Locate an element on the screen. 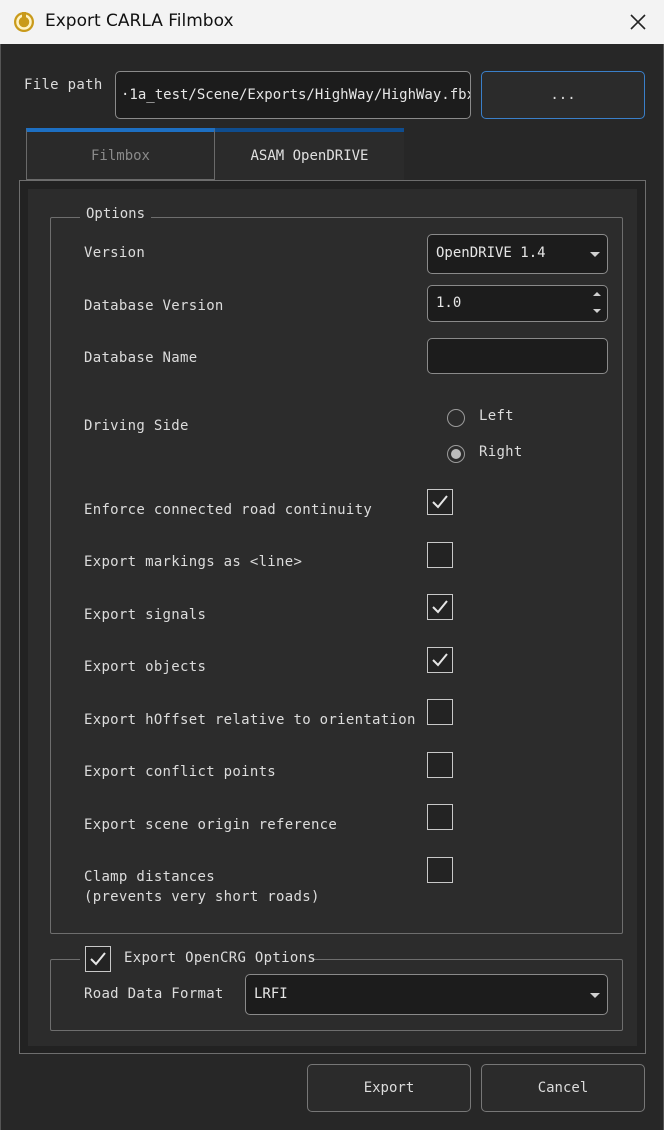 This screenshot has width=664, height=1130. tab-asam-opendrive: ASAM OpenDRIVE is located at coordinates (309, 154).